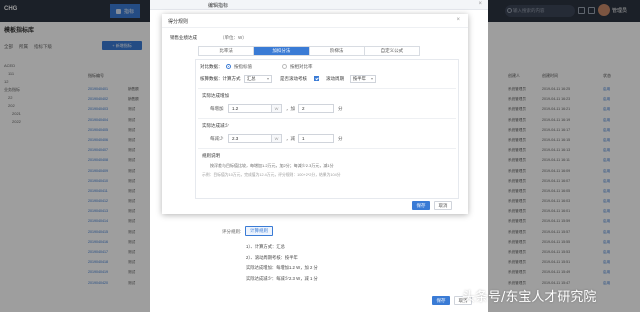 The height and width of the screenshot is (312, 640). Describe the element at coordinates (217, 138) in the screenshot. I see `decrease-each-label: 每减少` at that location.